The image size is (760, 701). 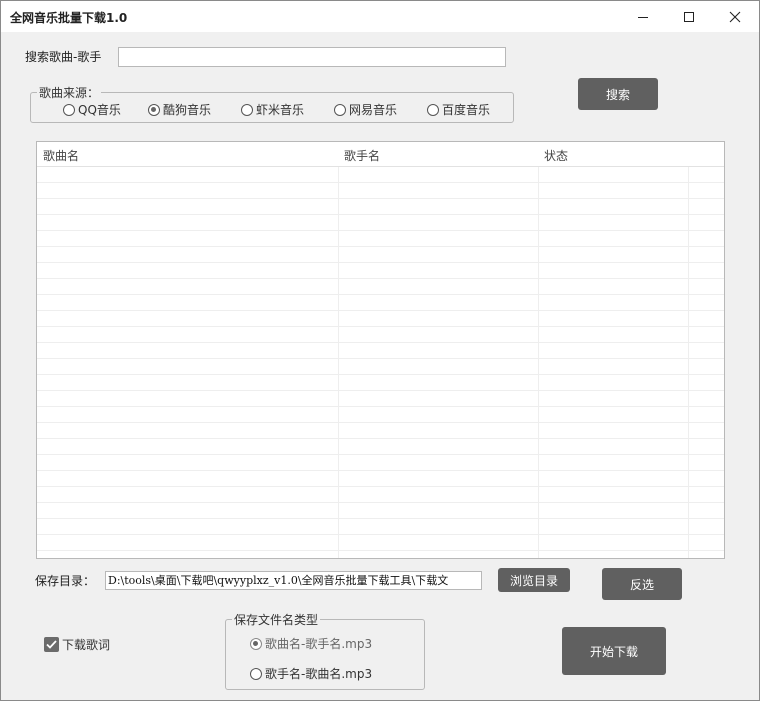 I want to click on download-lyrics-label: 下载歌词, so click(x=86, y=645).